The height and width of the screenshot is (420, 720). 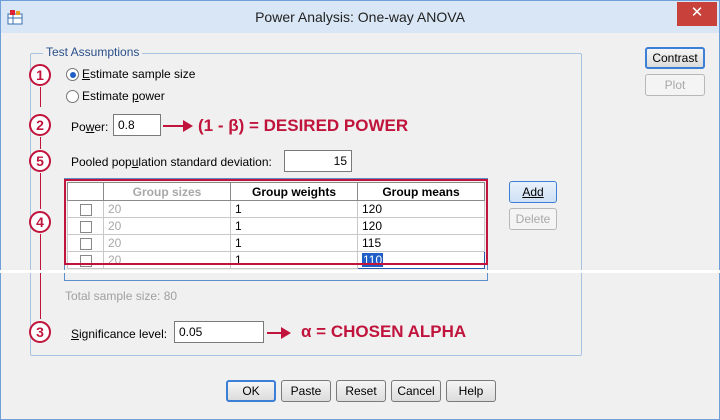 What do you see at coordinates (533, 219) in the screenshot?
I see `delete-button: Delete` at bounding box center [533, 219].